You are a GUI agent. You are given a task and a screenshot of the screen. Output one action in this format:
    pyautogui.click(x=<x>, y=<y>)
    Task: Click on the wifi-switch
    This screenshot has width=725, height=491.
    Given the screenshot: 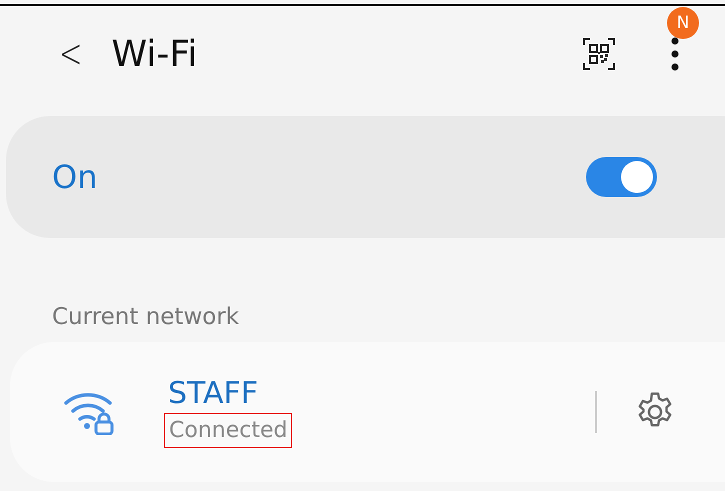 What is the action you would take?
    pyautogui.click(x=621, y=177)
    